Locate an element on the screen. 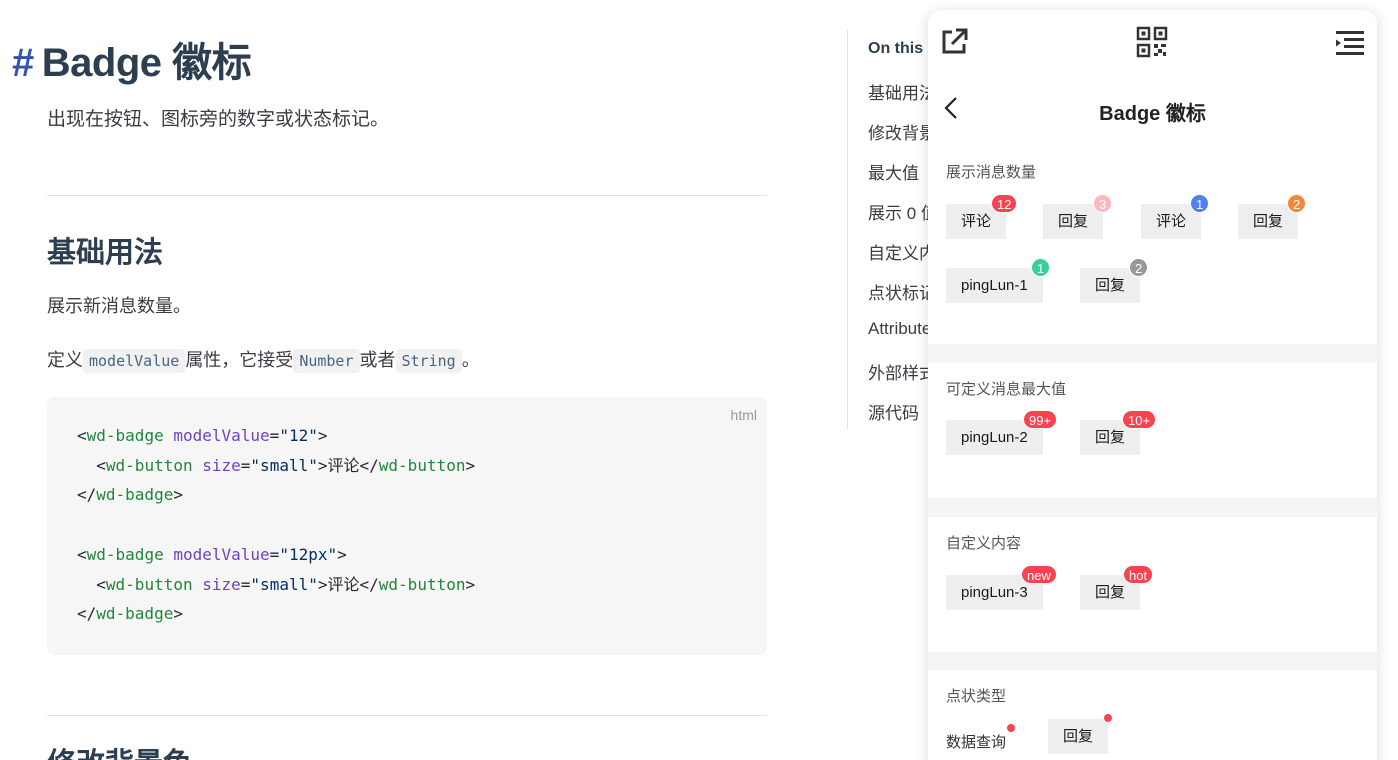 The height and width of the screenshot is (760, 1398). external-link-icon is located at coordinates (954, 42).